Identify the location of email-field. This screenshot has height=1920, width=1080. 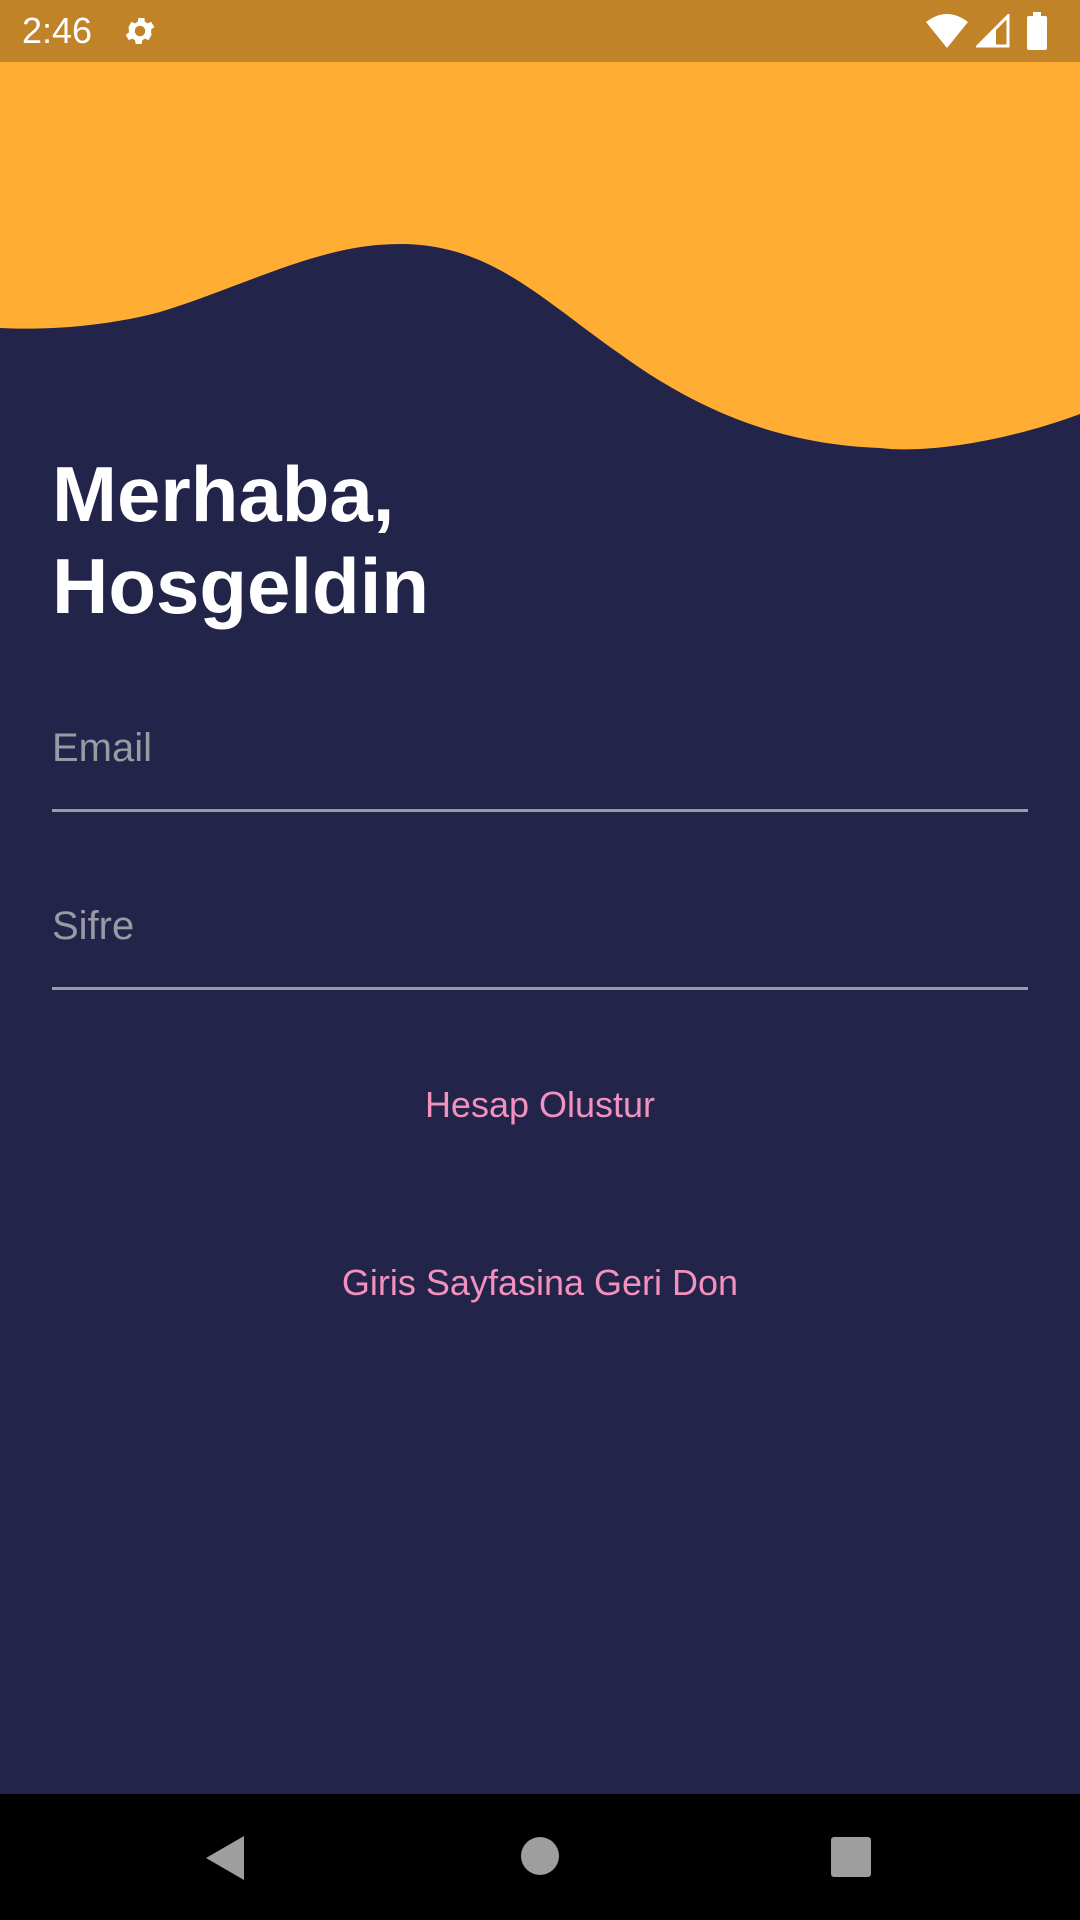
(540, 757).